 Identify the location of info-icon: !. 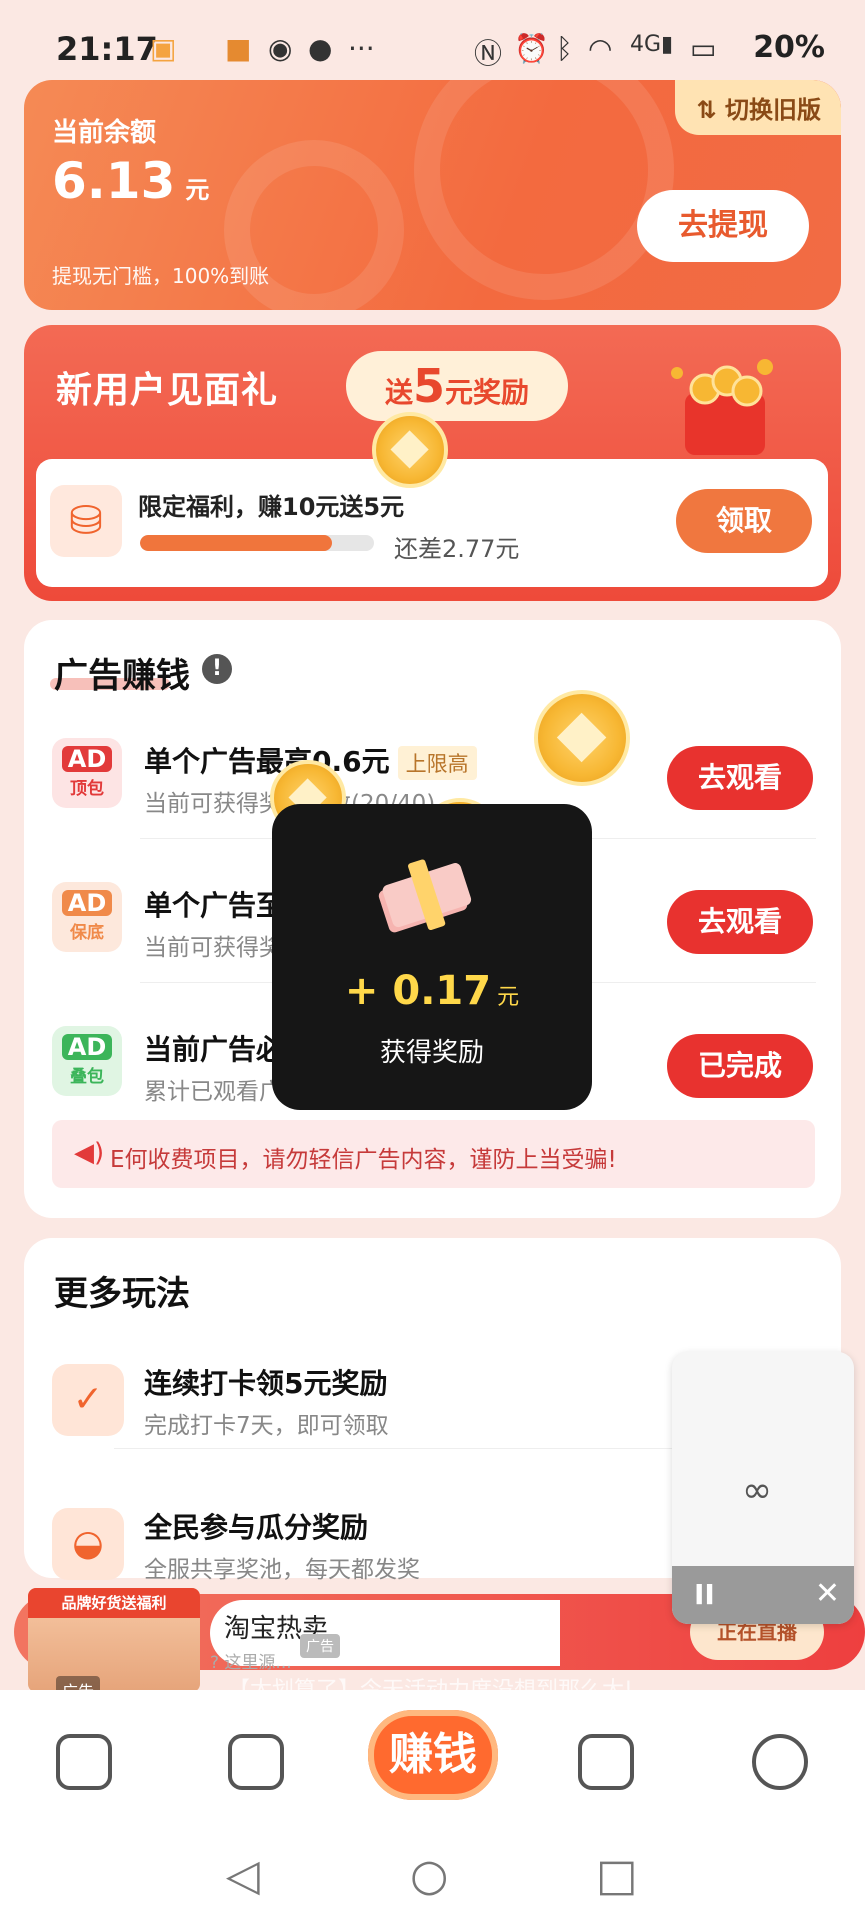
(217, 669).